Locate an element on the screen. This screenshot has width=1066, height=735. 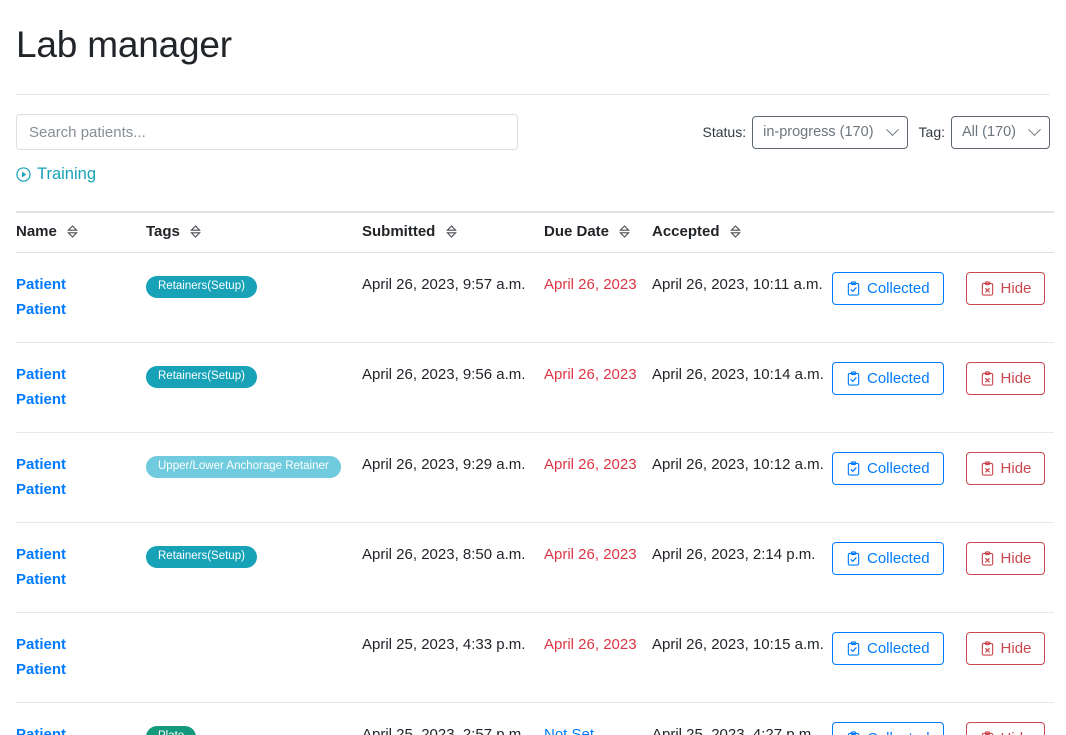
status-filter-select: in-progress (170) is located at coordinates (830, 132).